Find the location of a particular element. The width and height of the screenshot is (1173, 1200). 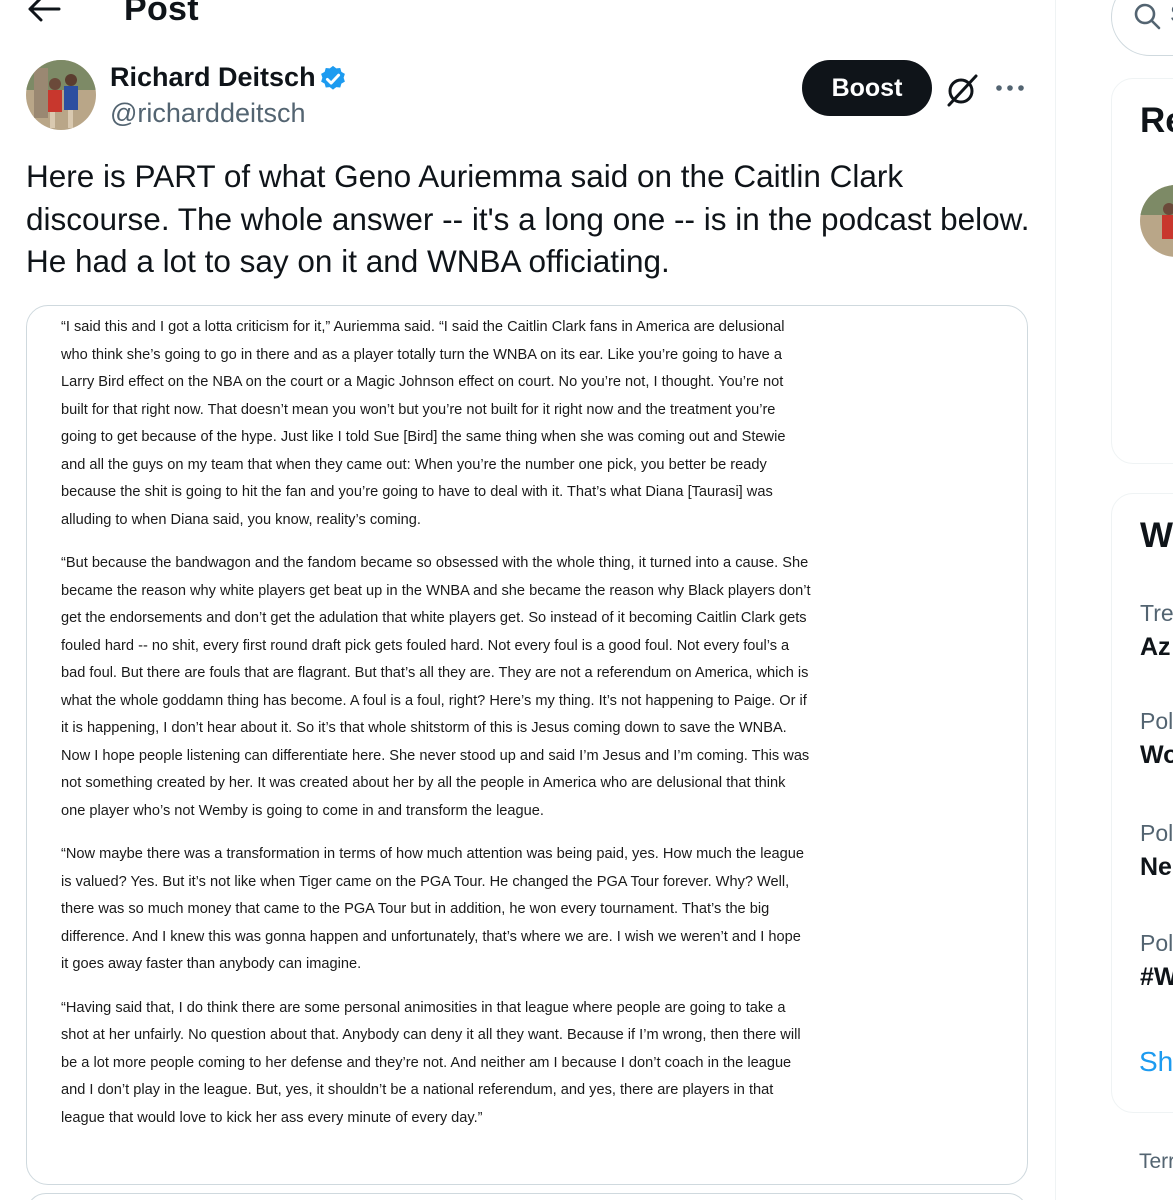

search-input: S is located at coordinates (1142, 28).